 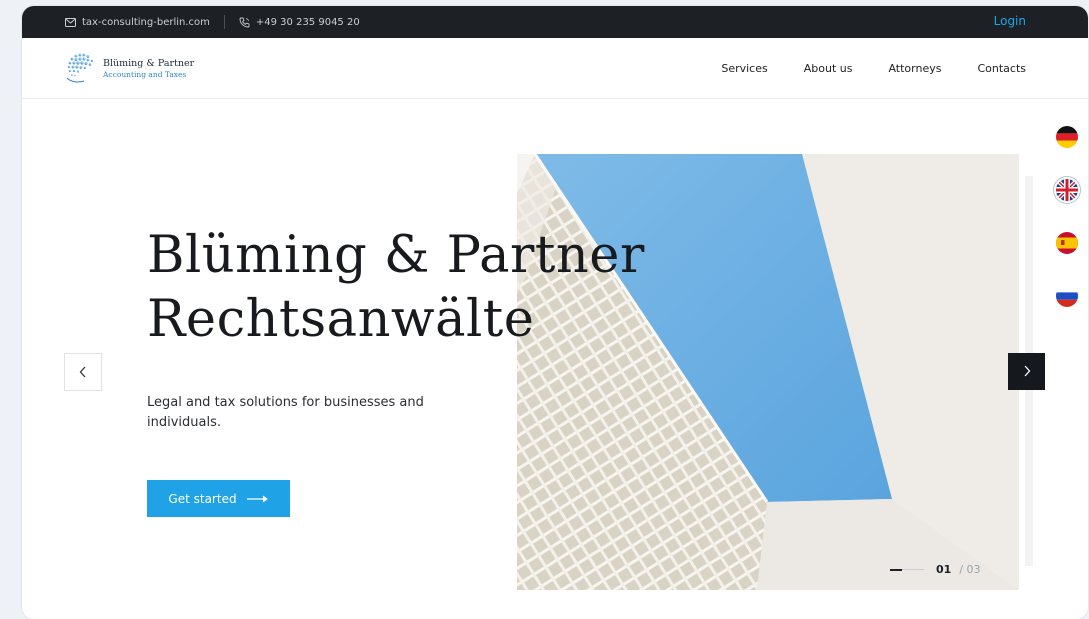 What do you see at coordinates (828, 68) in the screenshot?
I see `nav-item-about-us: About us` at bounding box center [828, 68].